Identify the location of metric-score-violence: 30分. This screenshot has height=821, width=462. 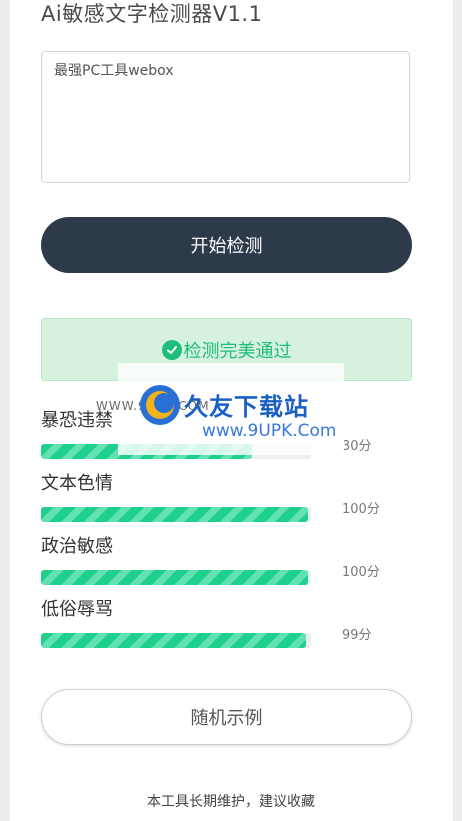
(357, 446).